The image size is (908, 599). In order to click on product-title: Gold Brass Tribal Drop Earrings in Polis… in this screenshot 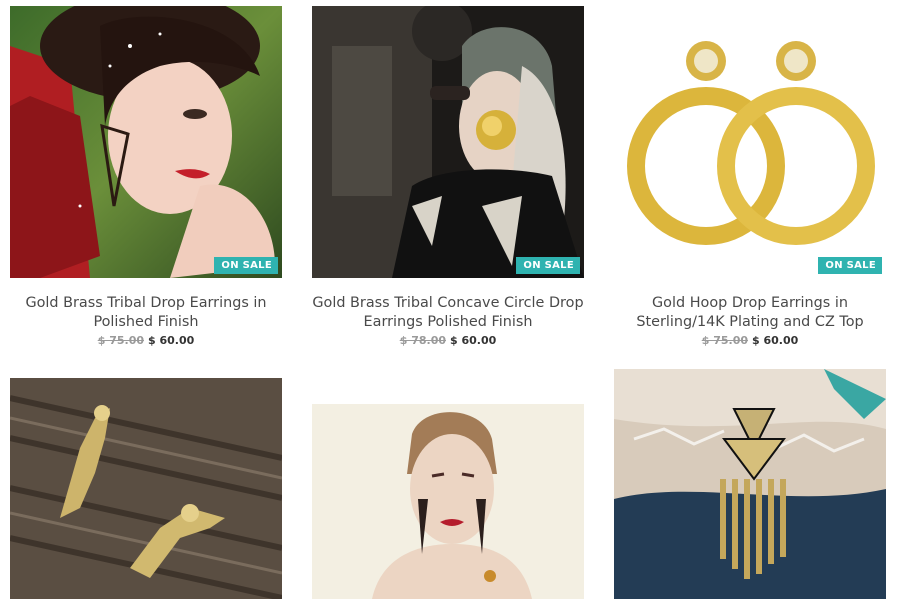, I will do `click(146, 313)`.